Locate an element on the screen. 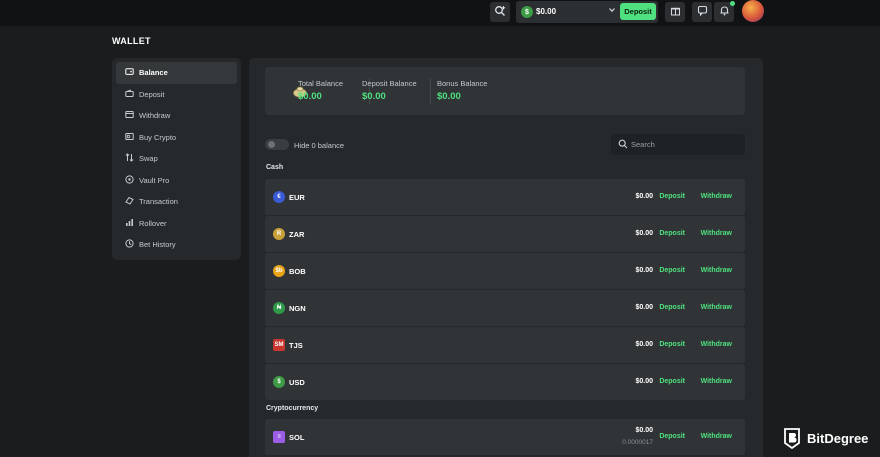 The height and width of the screenshot is (457, 880). currency-row-tjs: SM TJS $0.00 Deposit Withdraw is located at coordinates (505, 345).